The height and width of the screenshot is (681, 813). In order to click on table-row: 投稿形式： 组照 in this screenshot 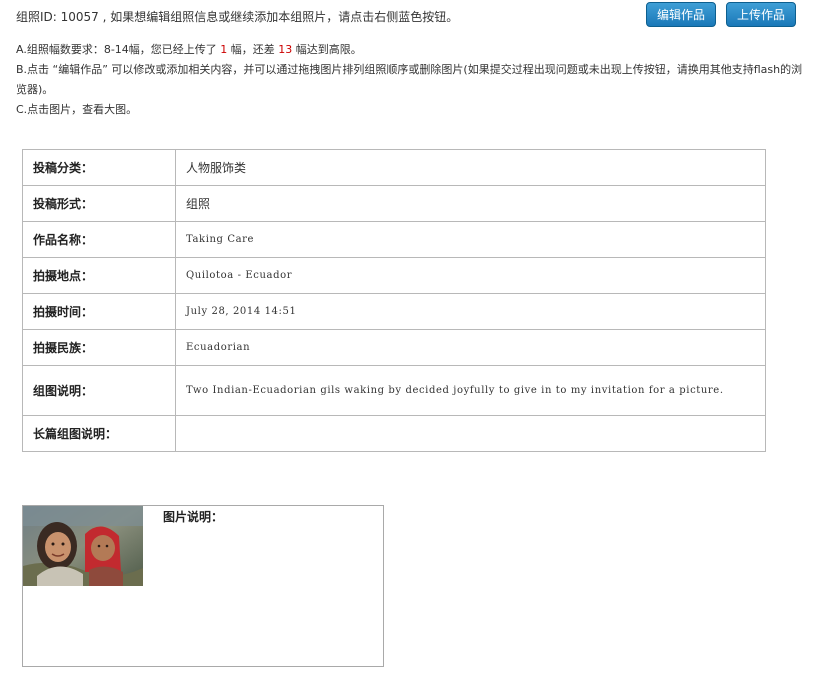, I will do `click(394, 203)`.